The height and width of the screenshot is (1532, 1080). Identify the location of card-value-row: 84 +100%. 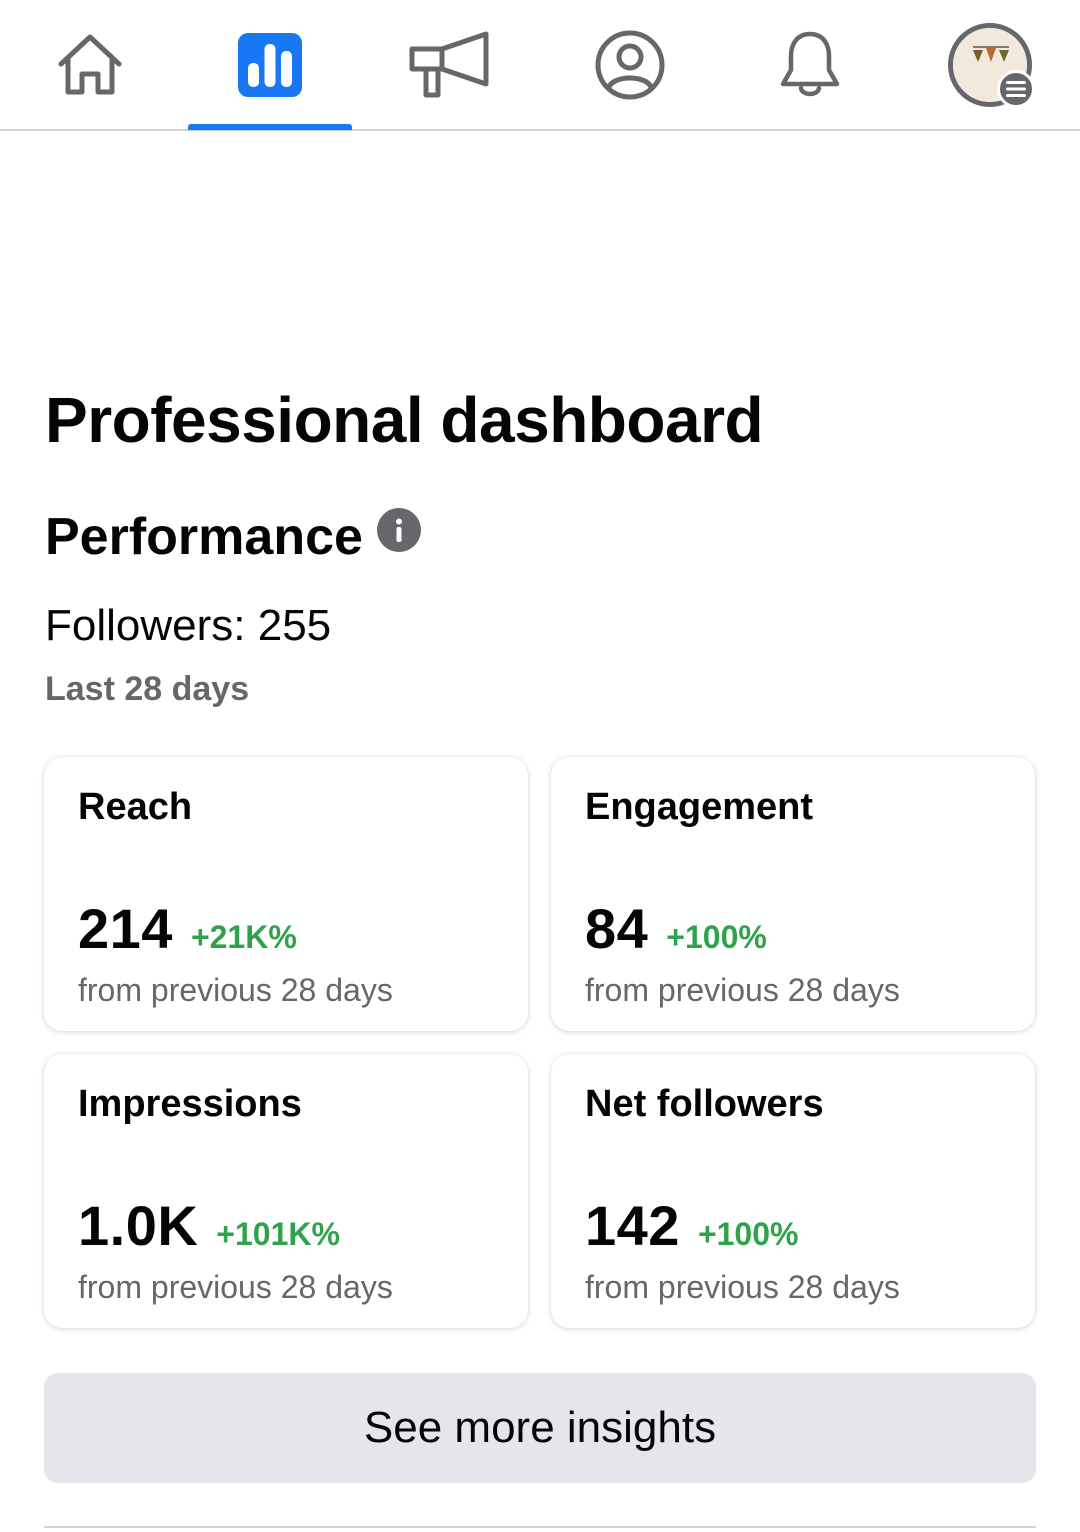
(676, 929).